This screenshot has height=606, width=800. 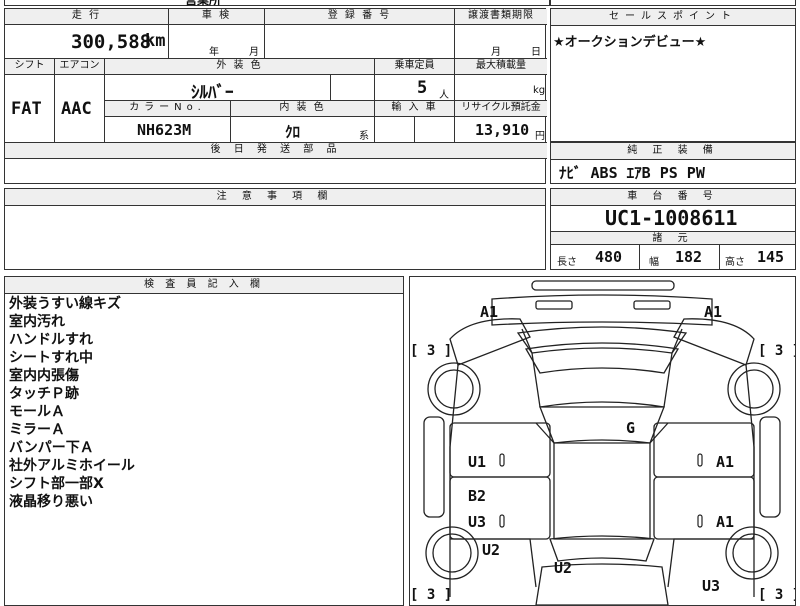 What do you see at coordinates (630, 42) in the screenshot?
I see `sales-point-text: ★オークションデビュー★` at bounding box center [630, 42].